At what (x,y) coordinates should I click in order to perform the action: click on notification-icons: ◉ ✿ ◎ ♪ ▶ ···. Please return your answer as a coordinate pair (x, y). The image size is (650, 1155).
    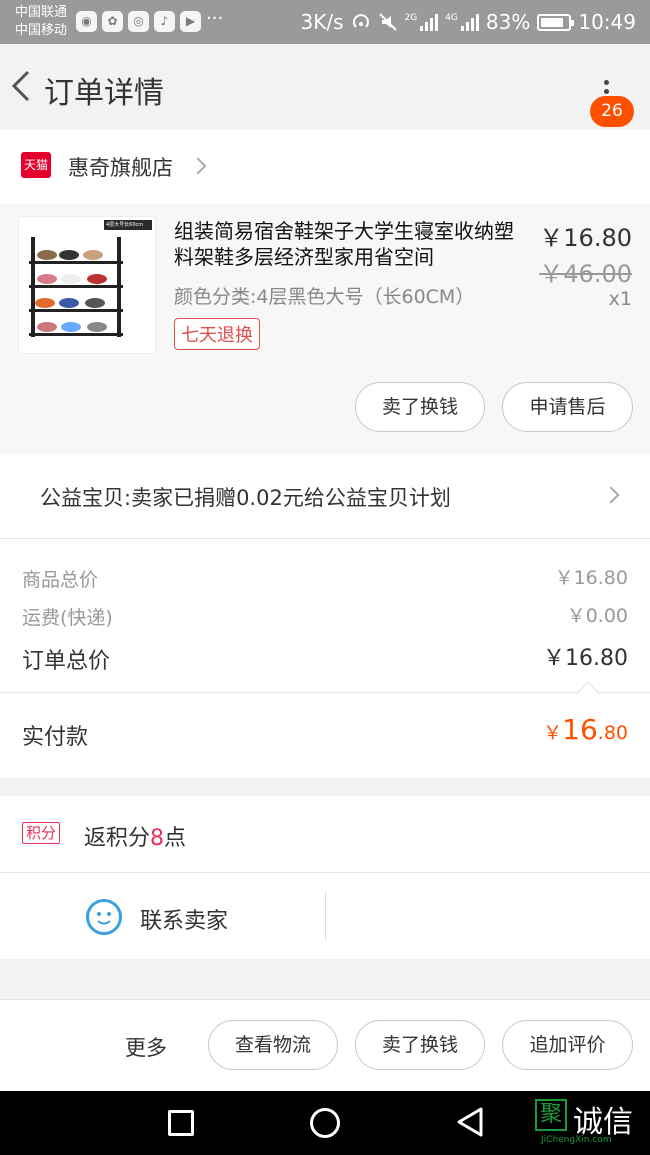
    Looking at the image, I should click on (150, 20).